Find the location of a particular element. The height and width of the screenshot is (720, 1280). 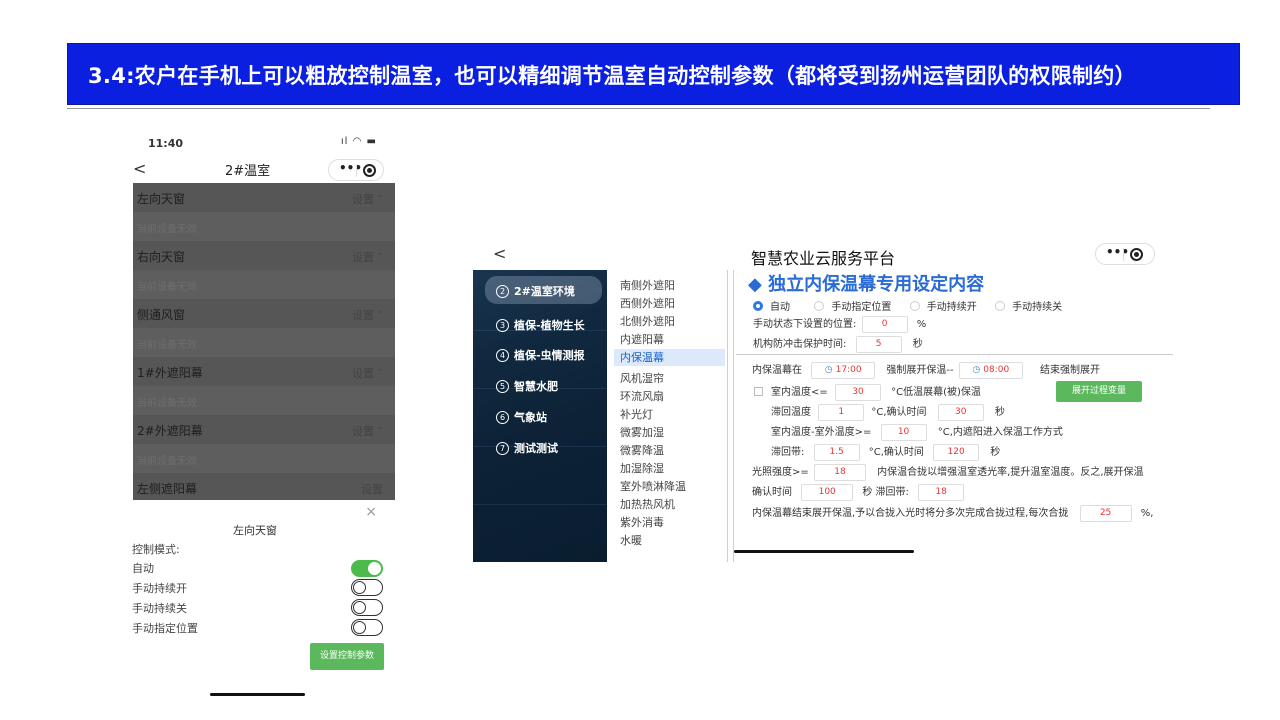

mode-toggle-manual-position is located at coordinates (367, 627).